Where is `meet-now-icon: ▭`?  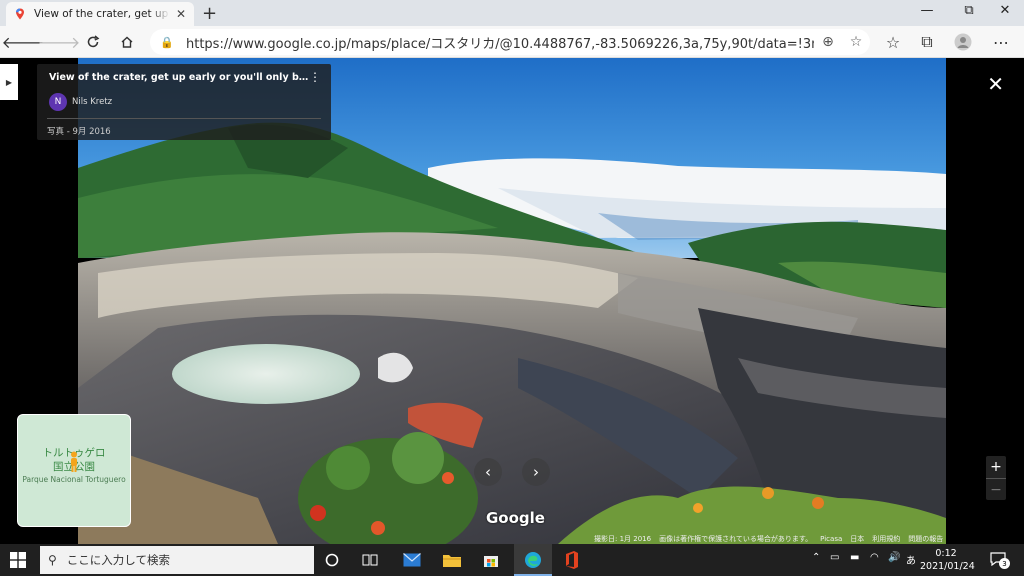
meet-now-icon: ▭ is located at coordinates (834, 557).